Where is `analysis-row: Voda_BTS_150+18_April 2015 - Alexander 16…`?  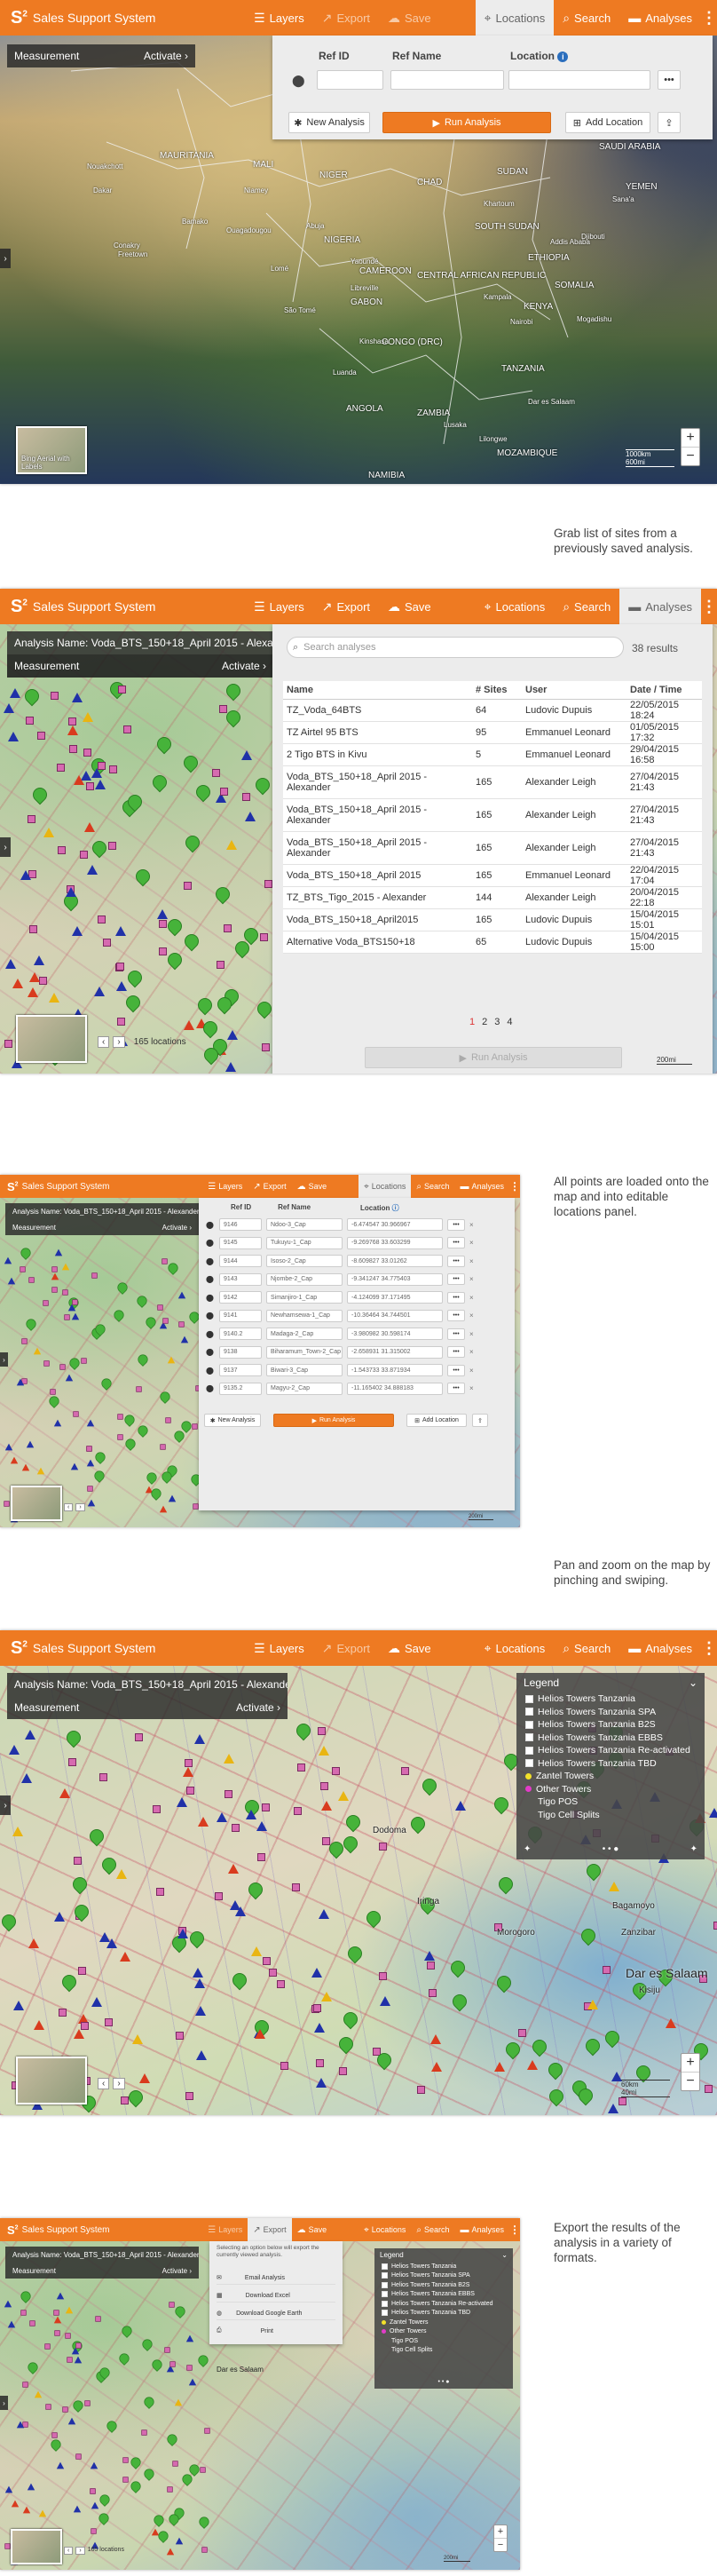
analysis-row: Voda_BTS_150+18_April 2015 - Alexander 16… is located at coordinates (493, 782).